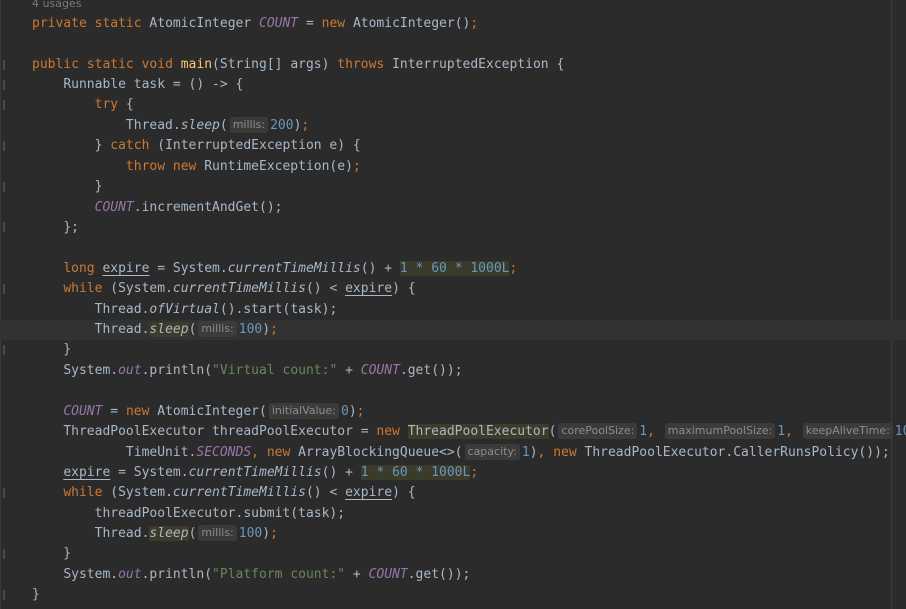  I want to click on type-name: InterruptedException {, so click(478, 64).